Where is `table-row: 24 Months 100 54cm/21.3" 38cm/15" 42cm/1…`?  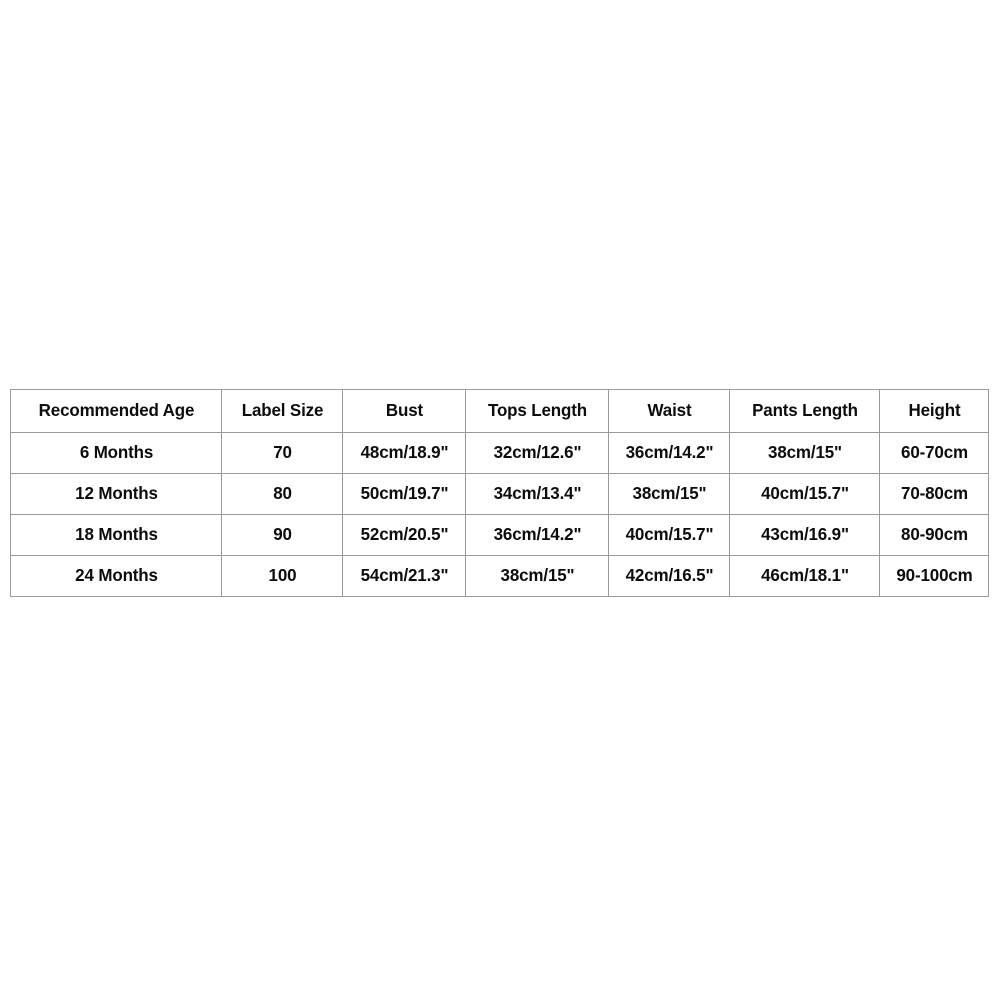 table-row: 24 Months 100 54cm/21.3" 38cm/15" 42cm/1… is located at coordinates (500, 576).